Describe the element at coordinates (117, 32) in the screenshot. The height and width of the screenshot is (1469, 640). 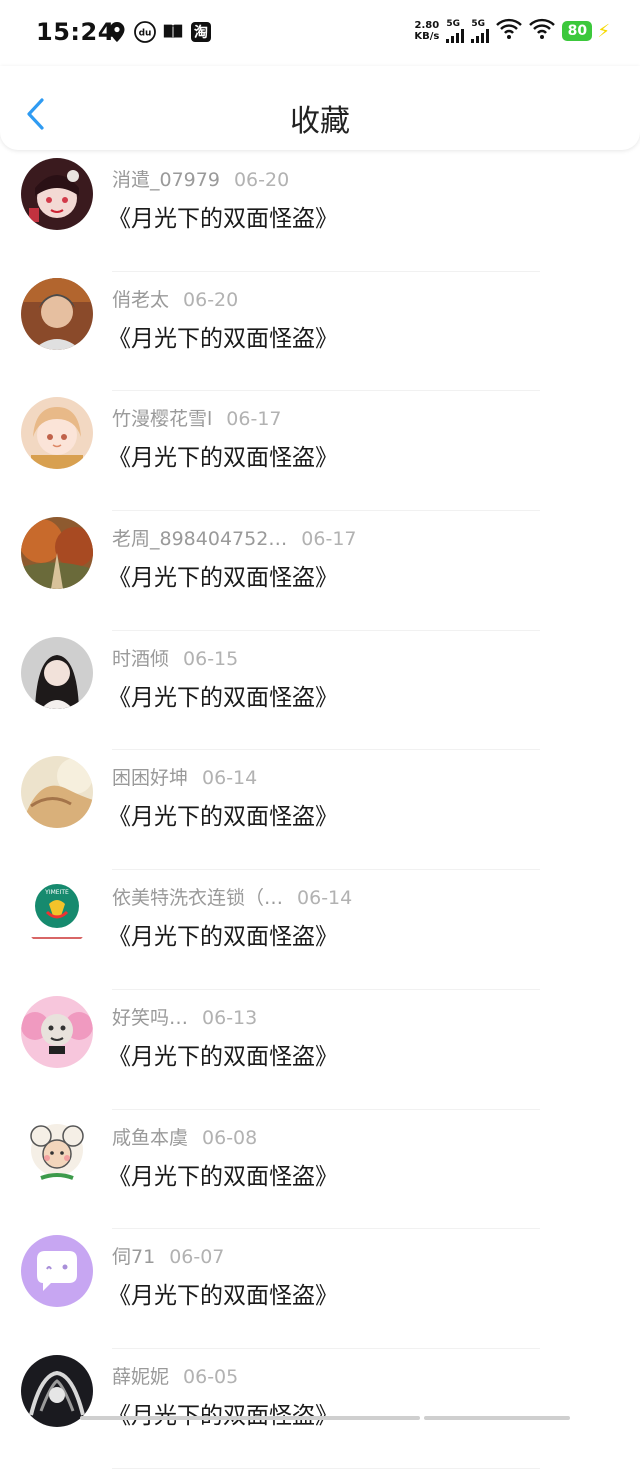
I see `location-icon` at that location.